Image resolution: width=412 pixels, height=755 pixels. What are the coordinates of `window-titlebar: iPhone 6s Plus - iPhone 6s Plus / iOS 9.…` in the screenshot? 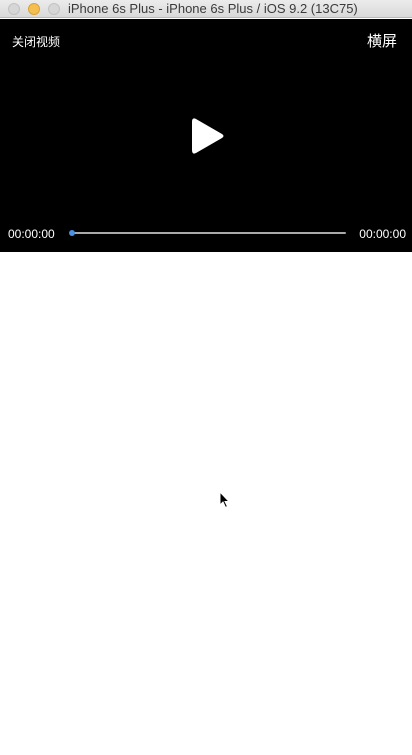 It's located at (206, 9).